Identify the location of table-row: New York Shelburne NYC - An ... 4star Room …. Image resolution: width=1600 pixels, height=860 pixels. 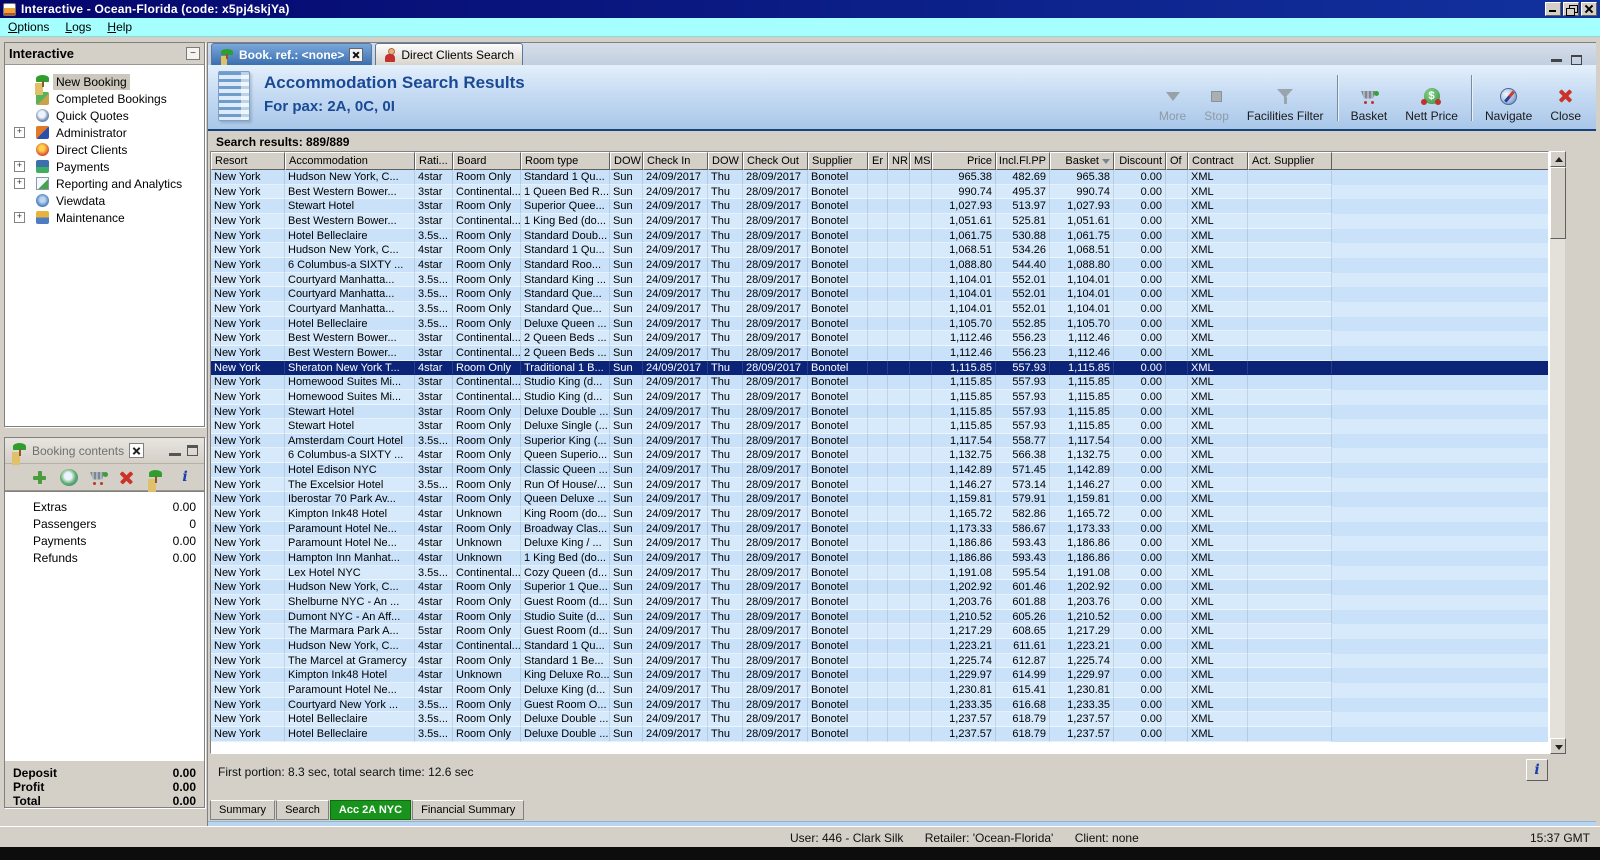
(879, 602).